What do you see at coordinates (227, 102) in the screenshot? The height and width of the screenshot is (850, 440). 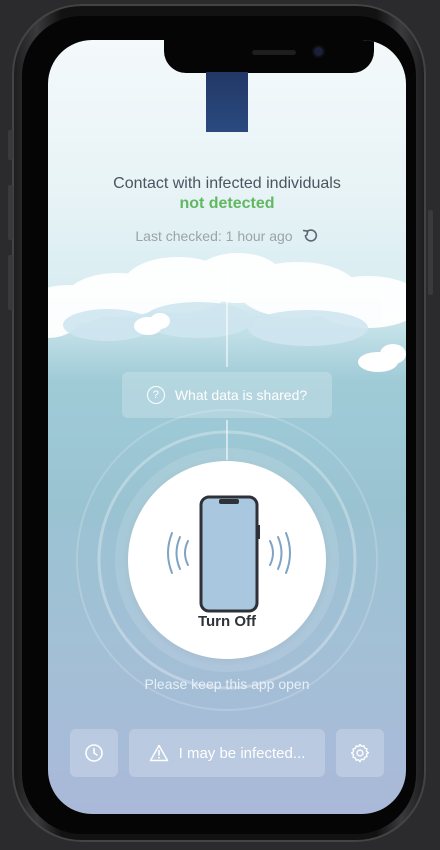 I see `flag-banner` at bounding box center [227, 102].